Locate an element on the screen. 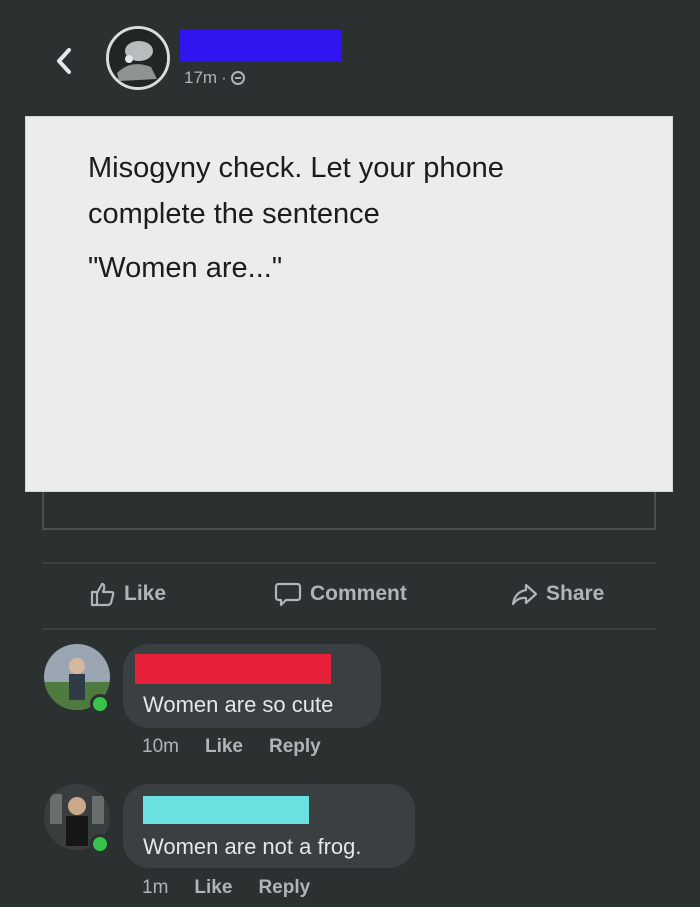 This screenshot has width=700, height=907. avatar-image is located at coordinates (138, 58).